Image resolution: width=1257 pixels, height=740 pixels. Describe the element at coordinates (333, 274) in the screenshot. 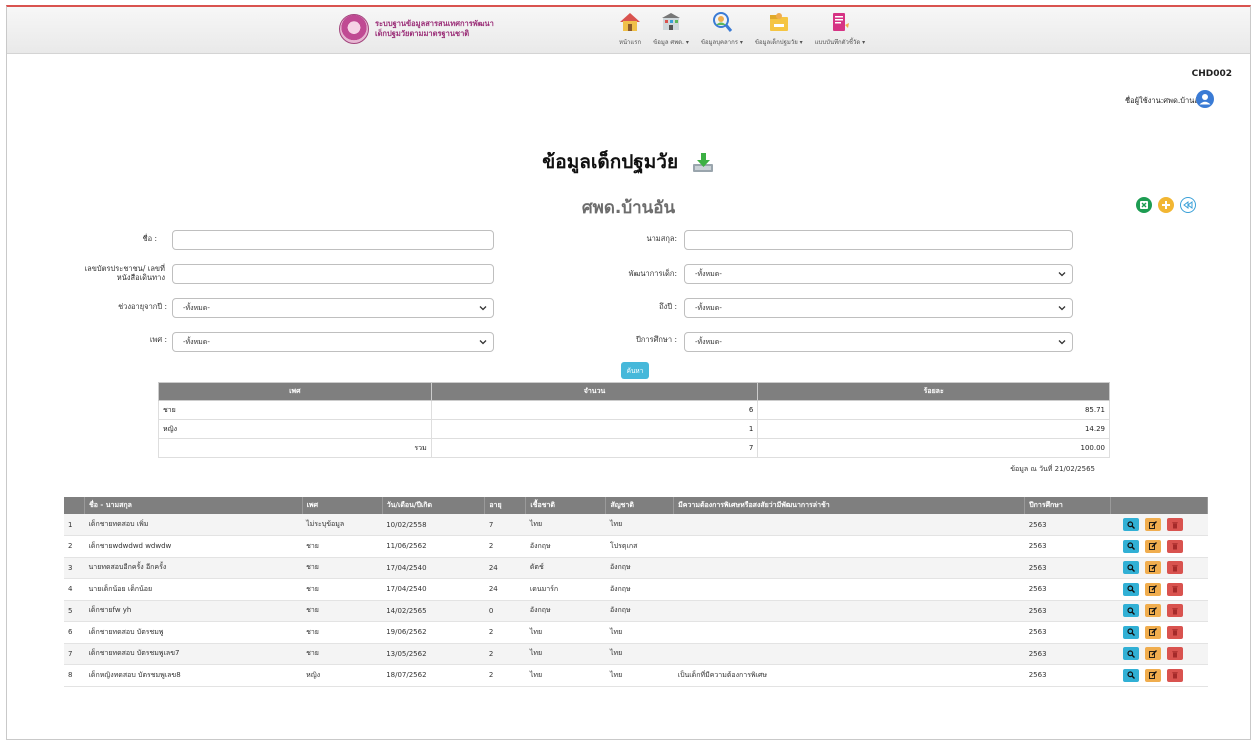

I see `id-number-input` at that location.